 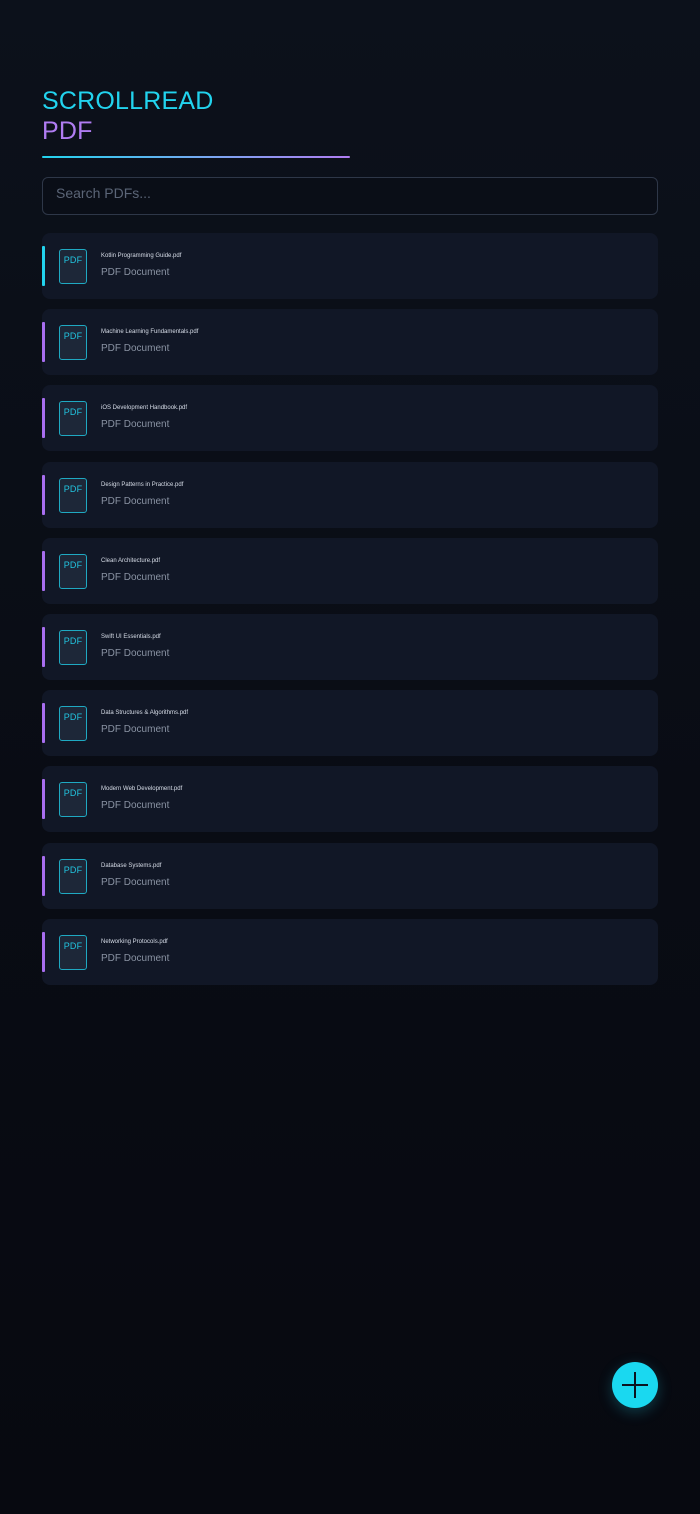 I want to click on pdf-file-name: Design Patterns in Practice.pdf, so click(x=142, y=484).